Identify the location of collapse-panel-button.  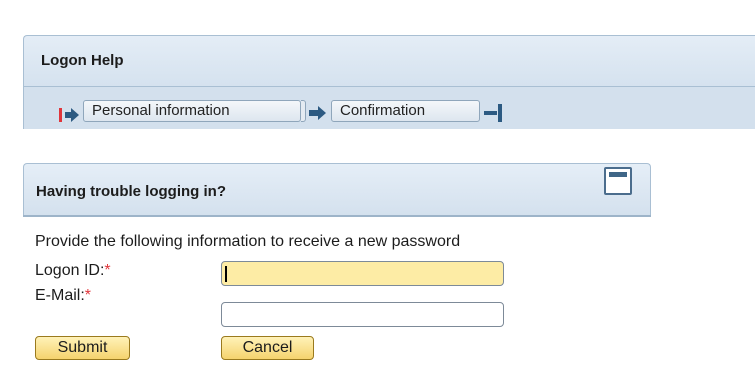
(618, 181).